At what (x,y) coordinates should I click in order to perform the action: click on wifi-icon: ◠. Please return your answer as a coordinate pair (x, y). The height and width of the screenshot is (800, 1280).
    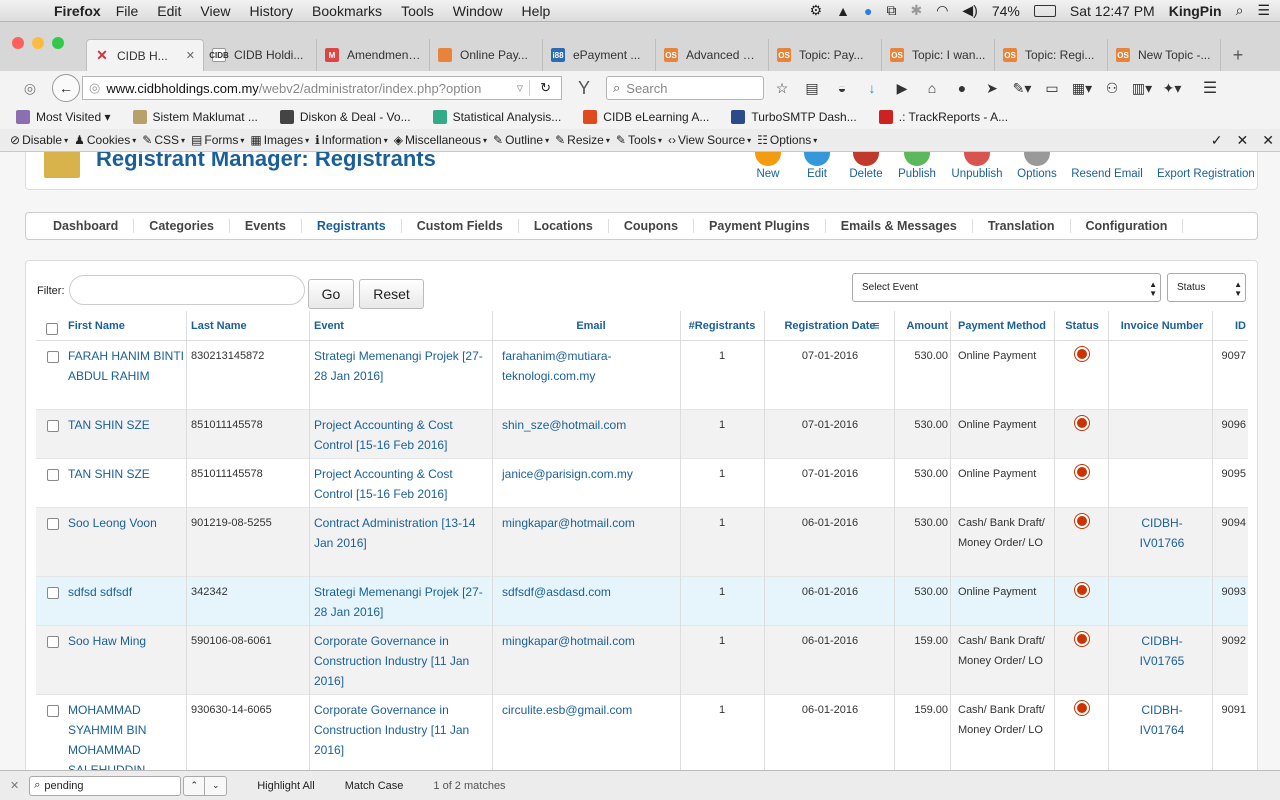
    Looking at the image, I should click on (942, 10).